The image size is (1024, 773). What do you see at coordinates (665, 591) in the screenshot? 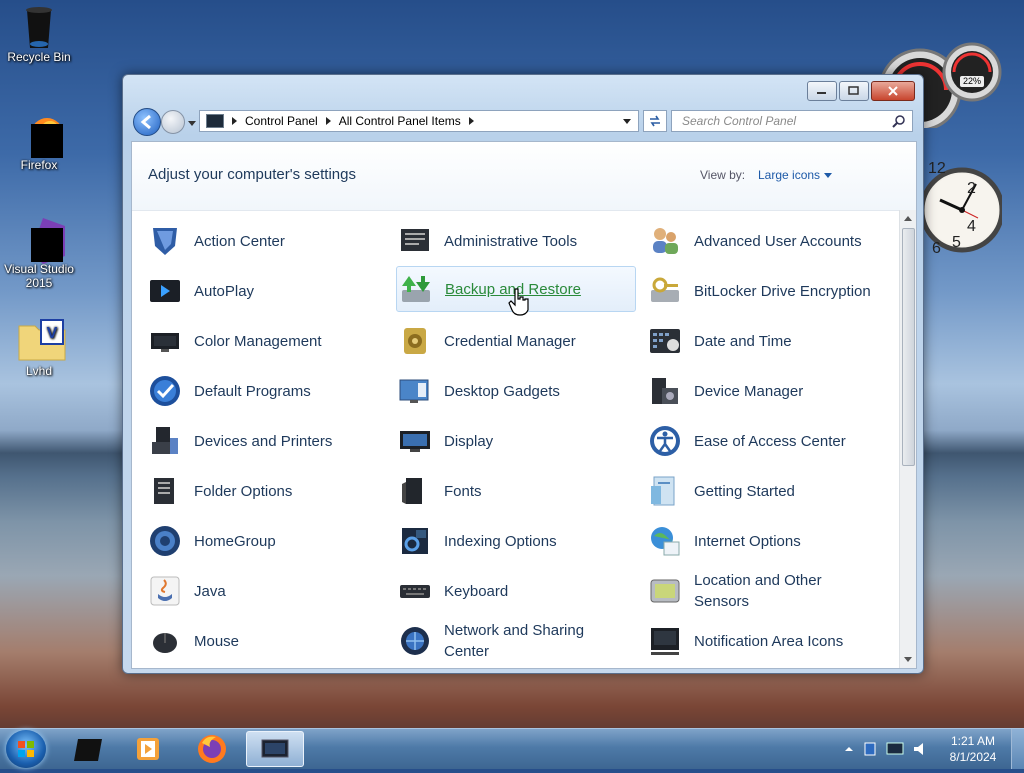
I see `sensor-icon` at bounding box center [665, 591].